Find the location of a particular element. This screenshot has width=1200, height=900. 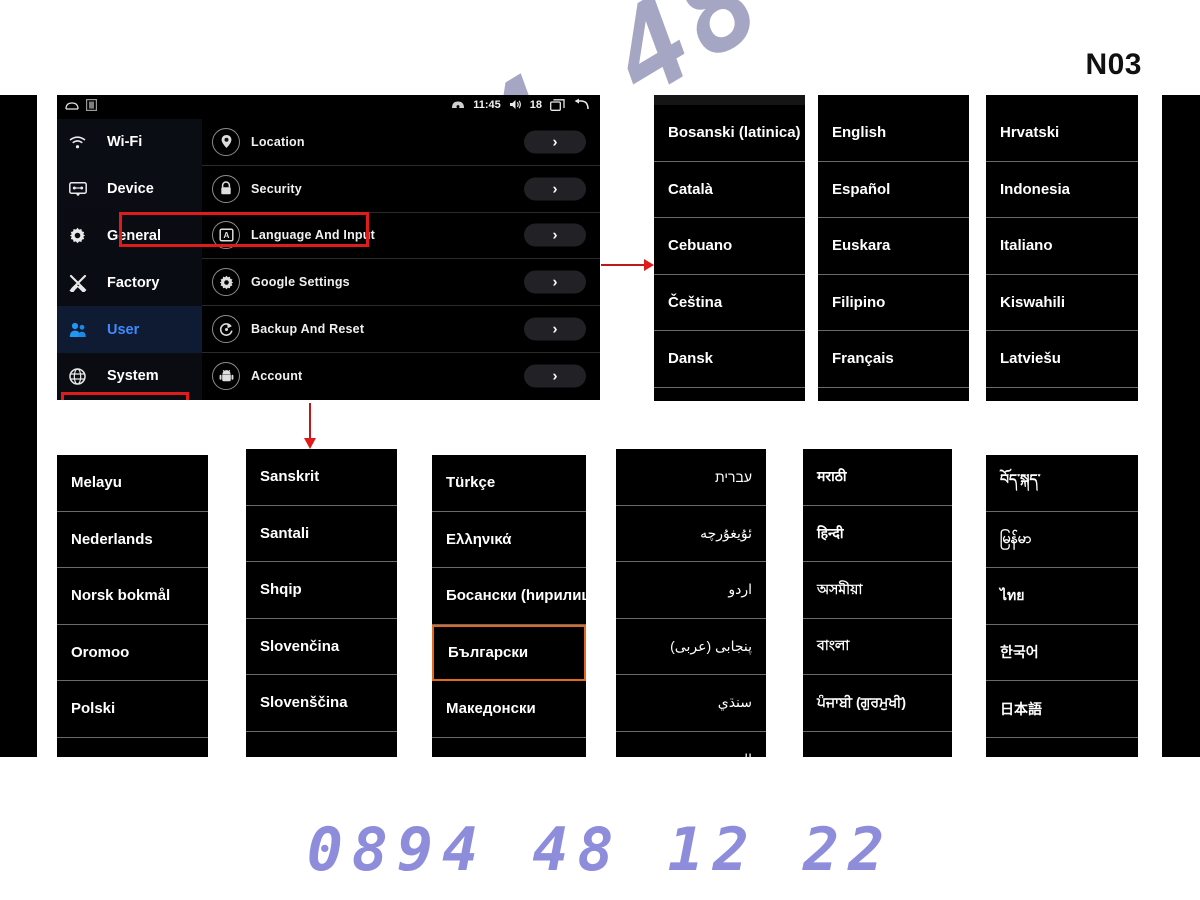

language-item: Santali is located at coordinates (321, 534).